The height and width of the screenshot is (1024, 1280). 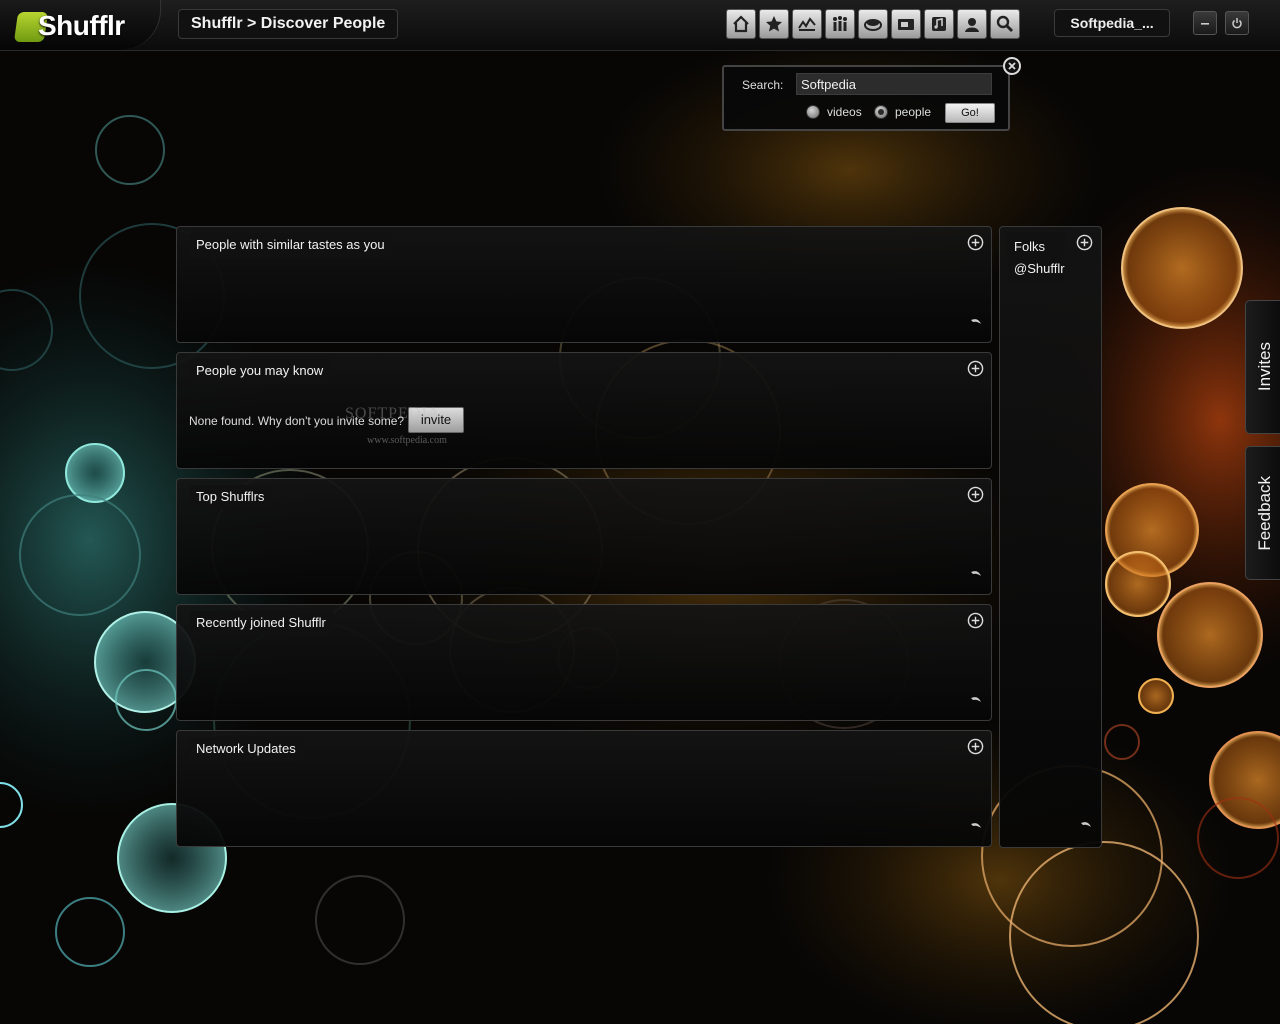 I want to click on home-icon, so click(x=741, y=24).